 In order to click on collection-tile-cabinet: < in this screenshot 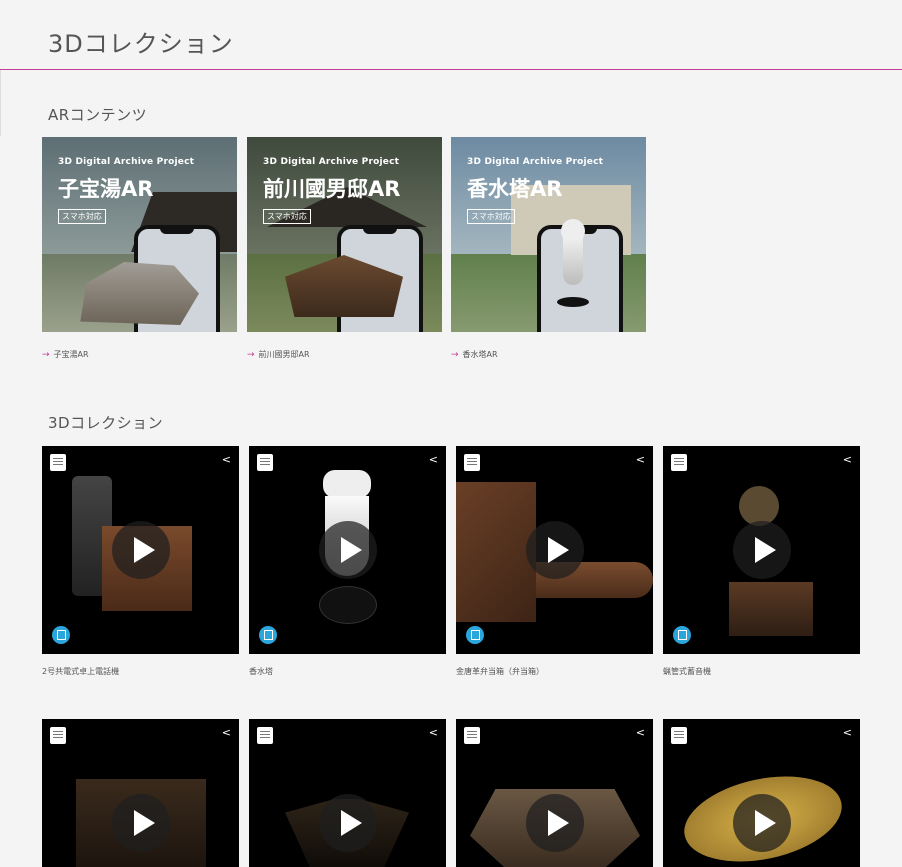, I will do `click(140, 793)`.